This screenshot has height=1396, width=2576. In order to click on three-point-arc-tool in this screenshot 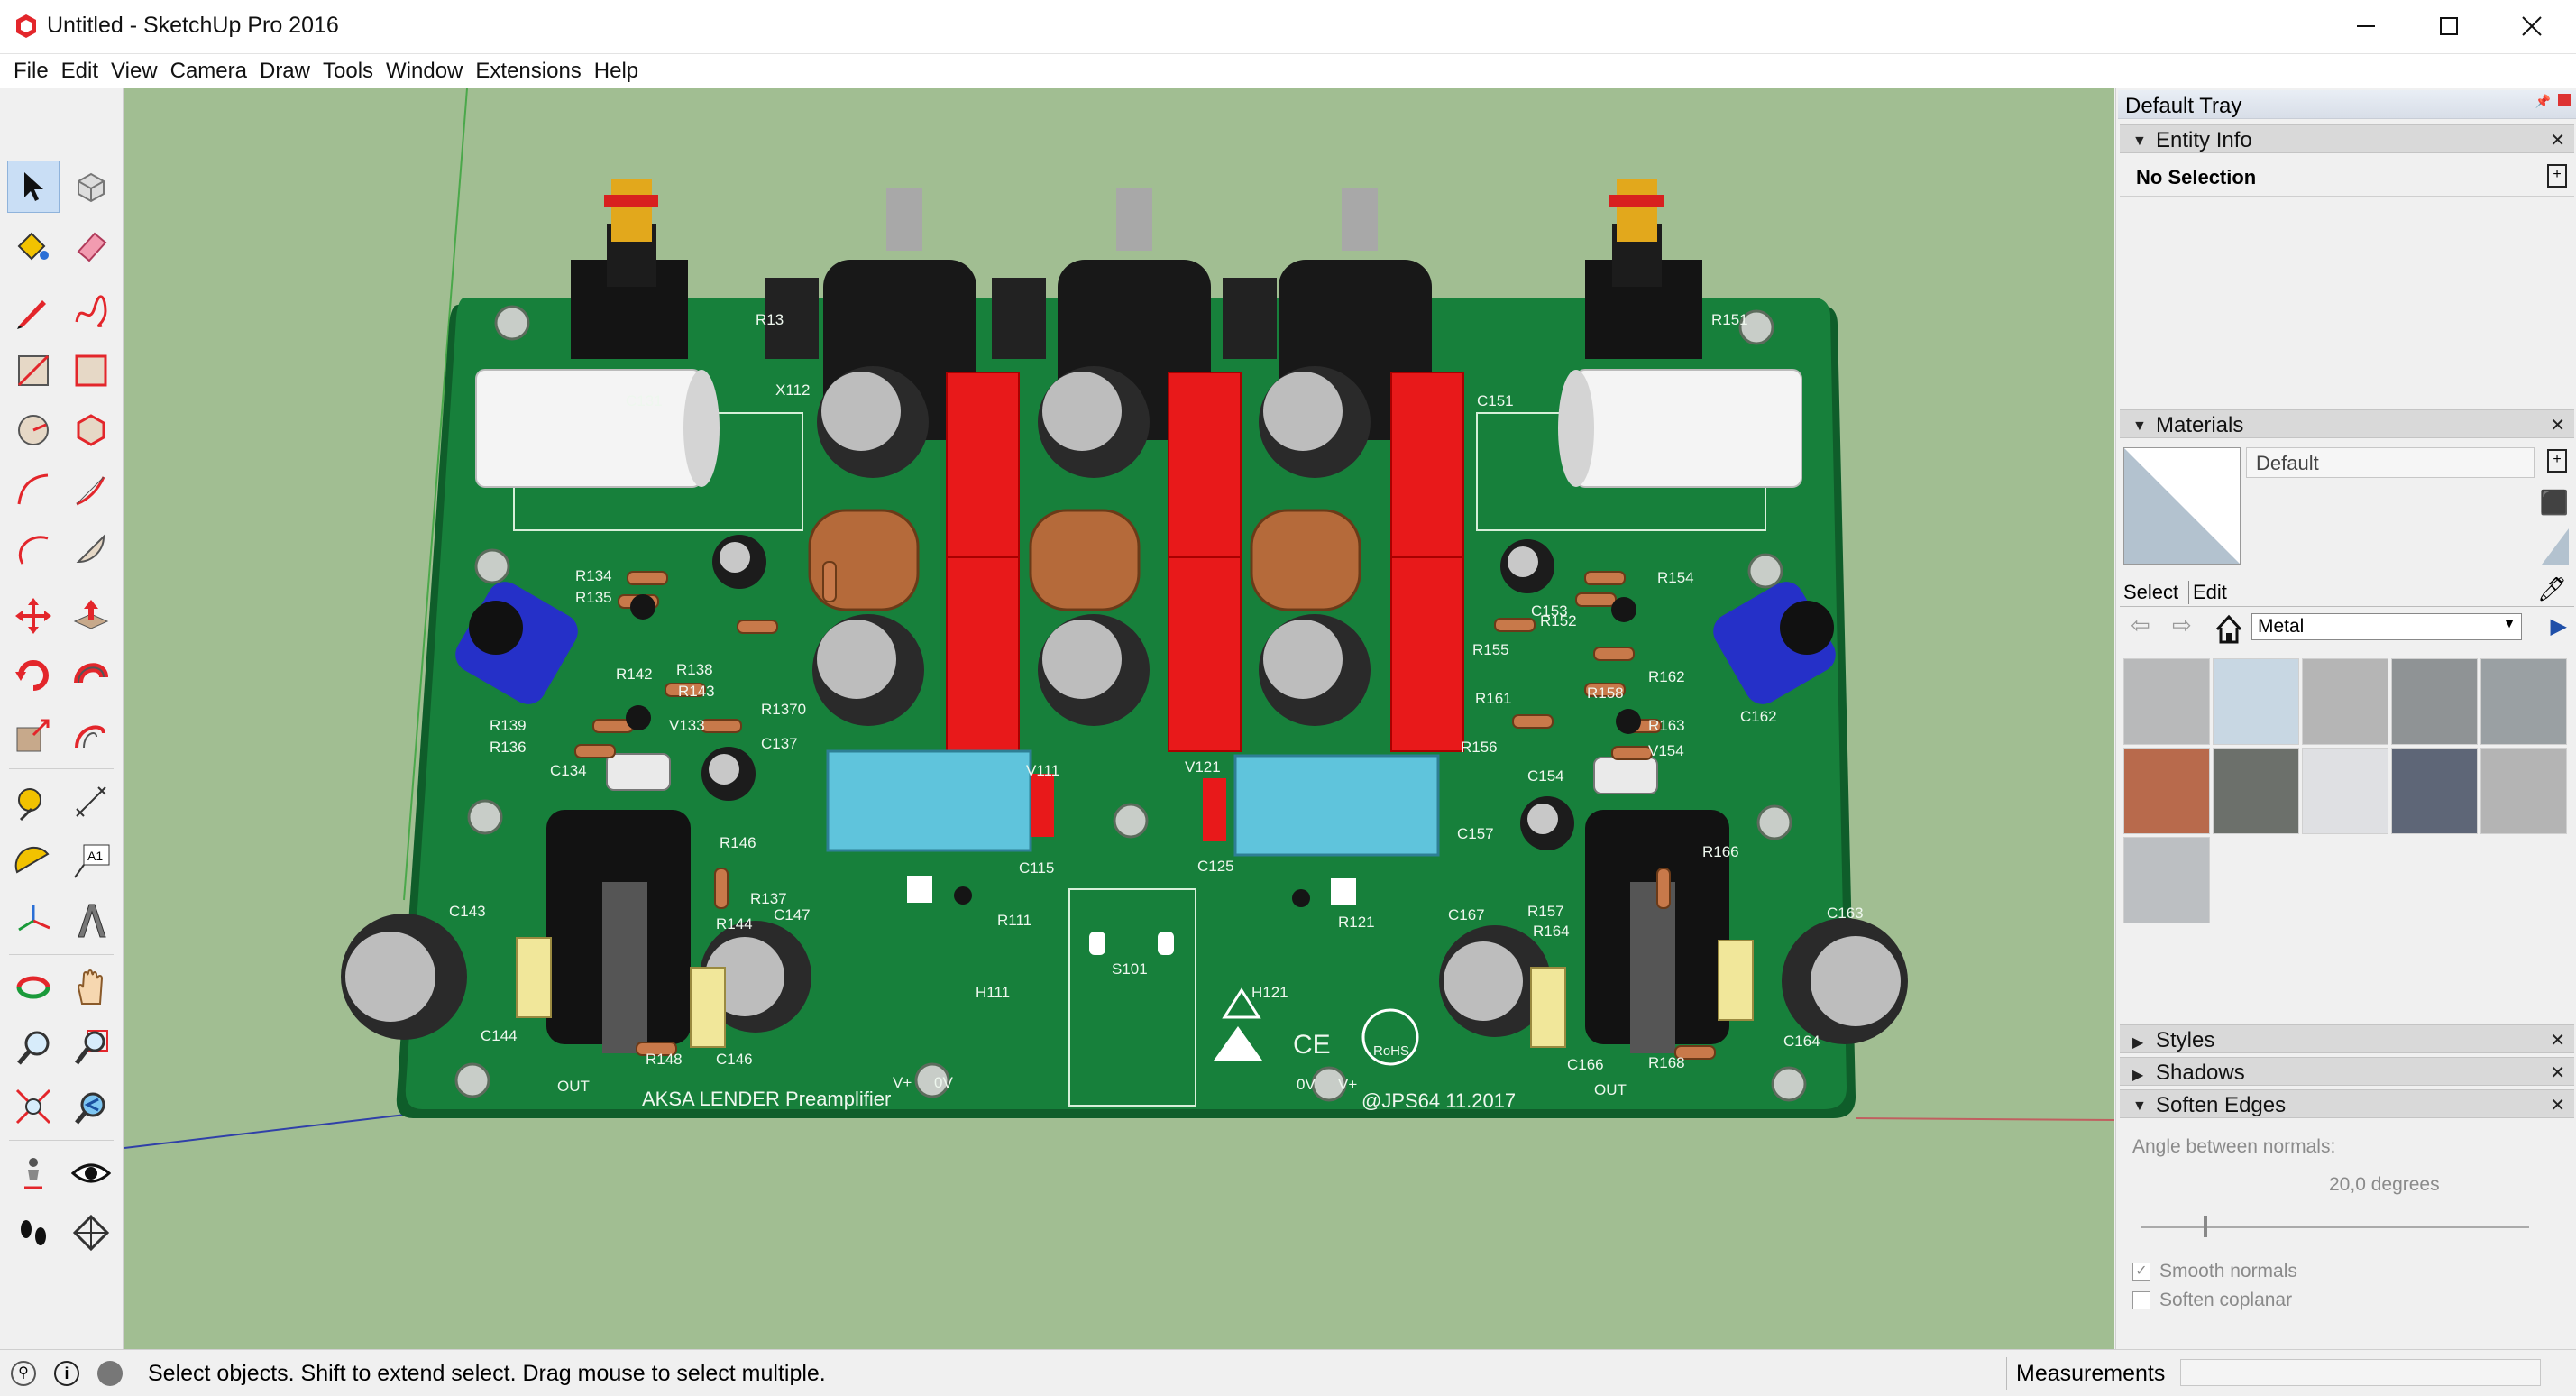, I will do `click(33, 549)`.